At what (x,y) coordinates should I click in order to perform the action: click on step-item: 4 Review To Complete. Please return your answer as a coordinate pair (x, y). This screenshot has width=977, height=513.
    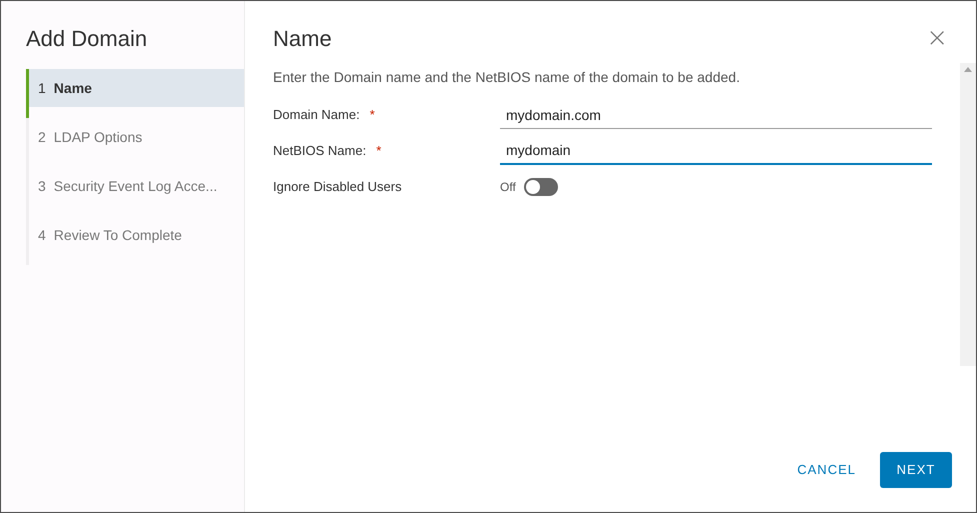
    Looking at the image, I should click on (136, 235).